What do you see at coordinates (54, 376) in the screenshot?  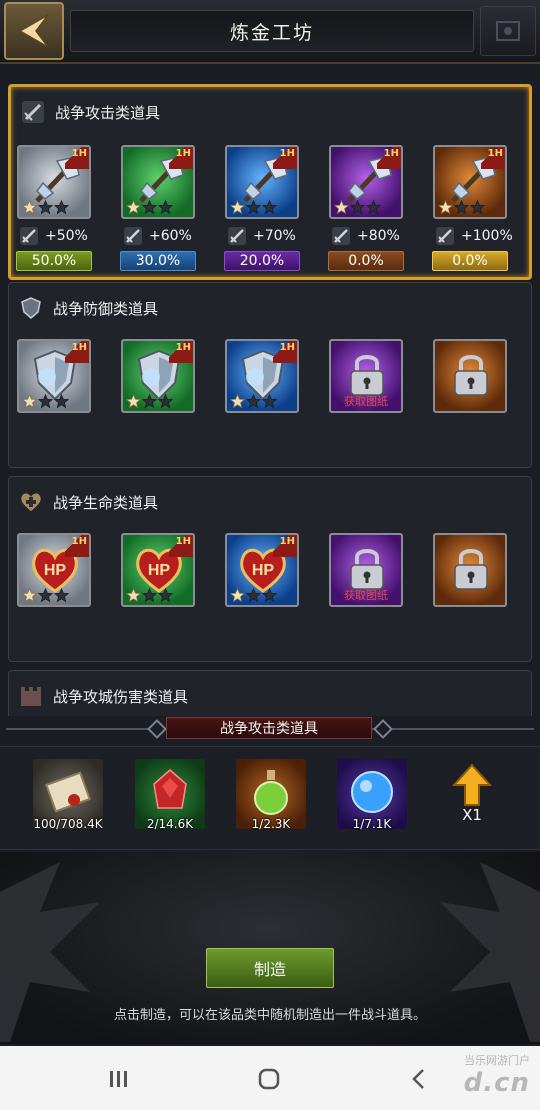 I see `item-defense-white: 1H` at bounding box center [54, 376].